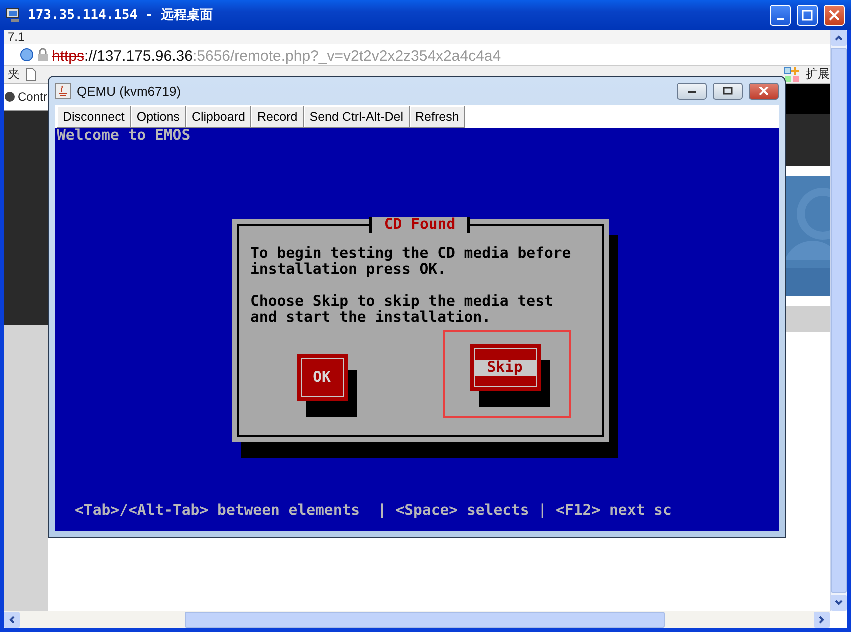 The image size is (851, 632). I want to click on maximize-icon, so click(807, 15).